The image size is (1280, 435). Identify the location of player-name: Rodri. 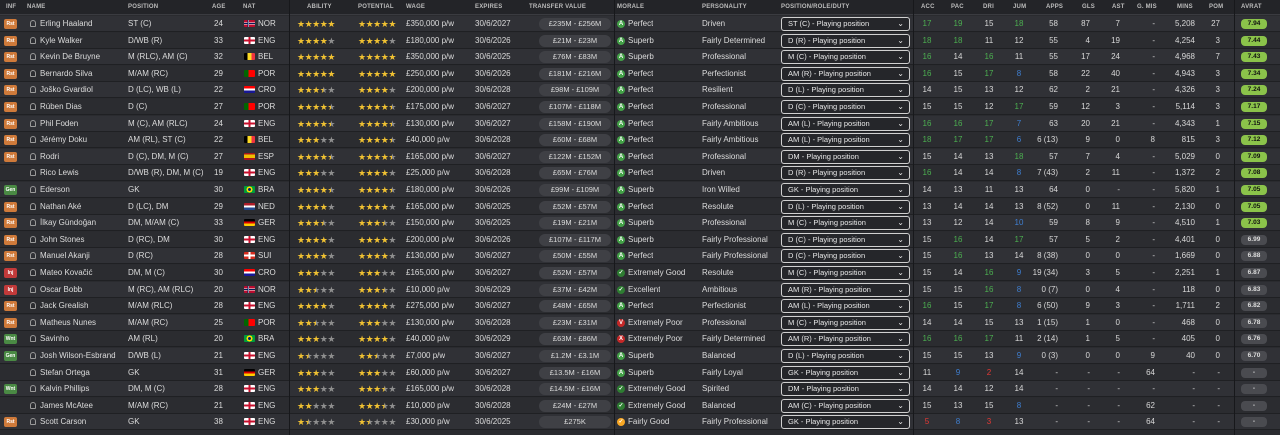
(83, 157).